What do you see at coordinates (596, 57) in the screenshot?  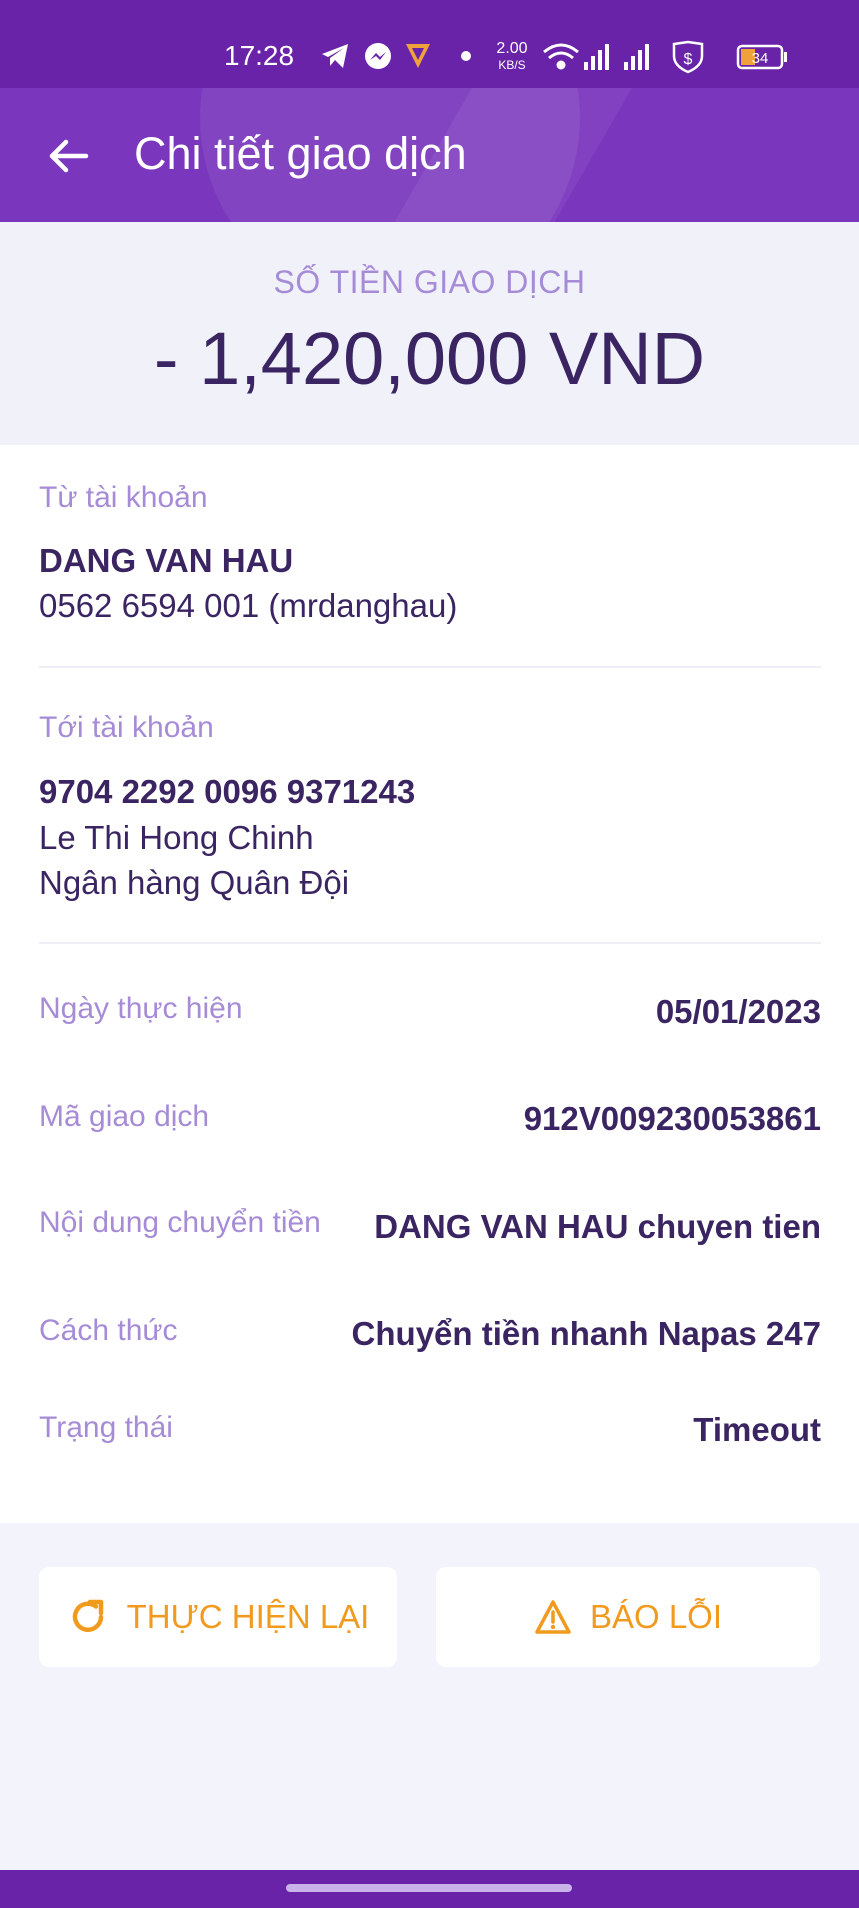 I see `signal-1-icon` at bounding box center [596, 57].